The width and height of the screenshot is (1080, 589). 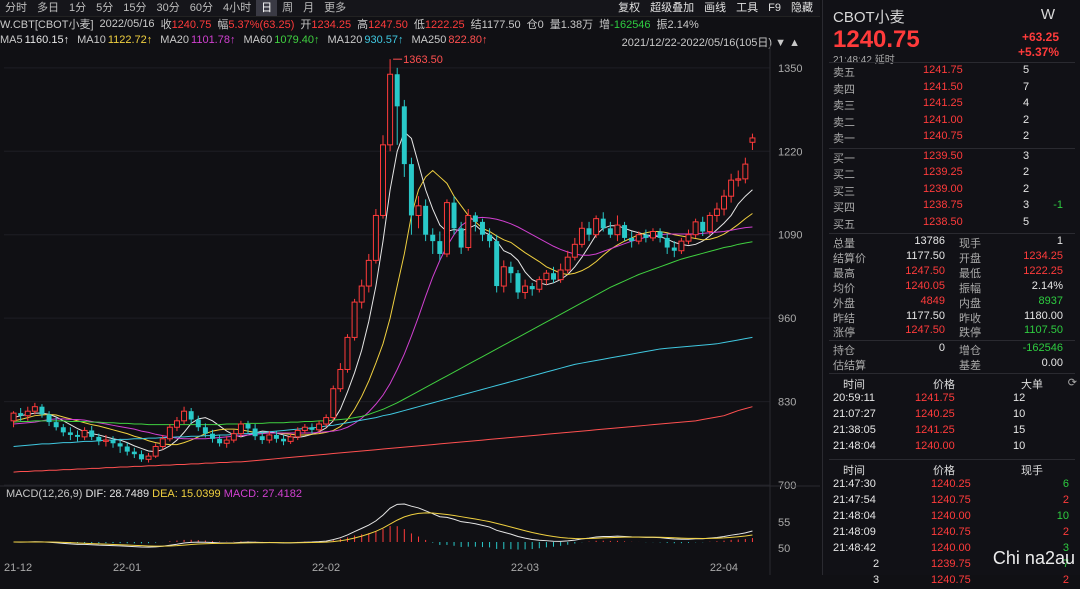 What do you see at coordinates (953, 242) in the screenshot?
I see `stat-row: 总量 13786 现手 1` at bounding box center [953, 242].